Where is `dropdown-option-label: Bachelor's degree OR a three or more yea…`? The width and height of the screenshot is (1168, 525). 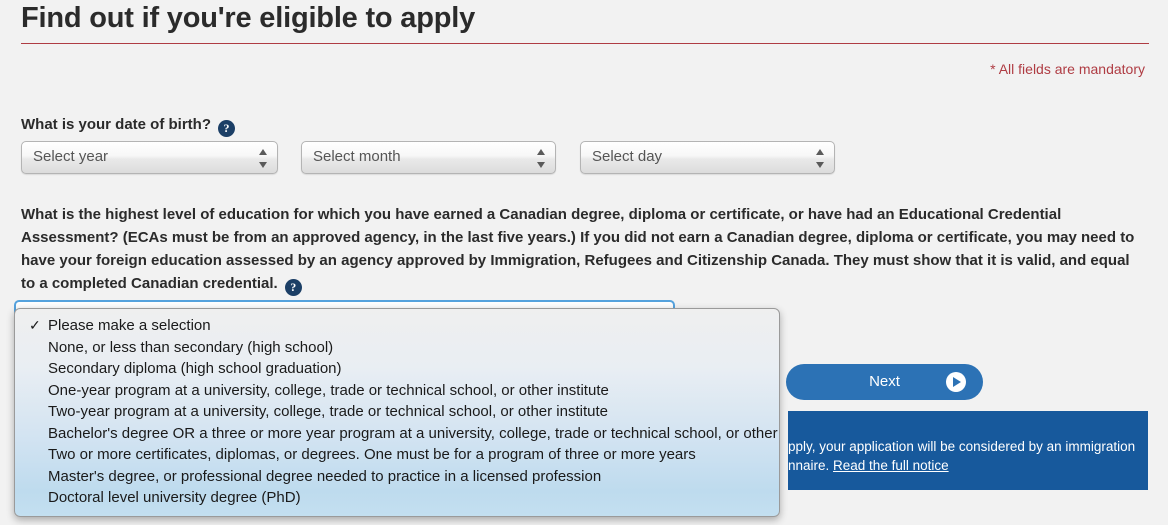
dropdown-option-label: Bachelor's degree OR a three or more yea… is located at coordinates (413, 433).